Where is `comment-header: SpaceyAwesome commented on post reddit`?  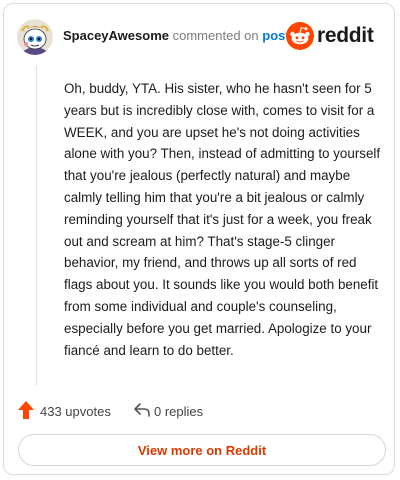 comment-header: SpaceyAwesome commented on post reddit is located at coordinates (198, 37).